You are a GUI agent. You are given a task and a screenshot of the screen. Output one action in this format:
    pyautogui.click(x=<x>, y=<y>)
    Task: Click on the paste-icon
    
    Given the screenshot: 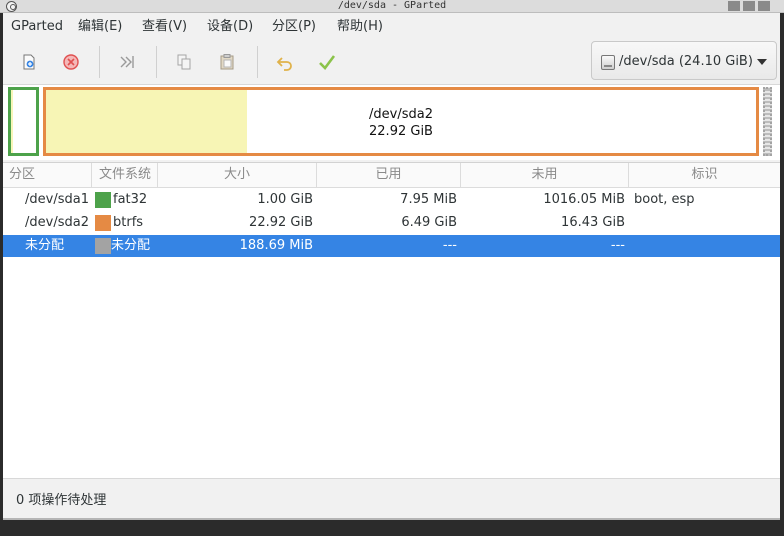 What is the action you would take?
    pyautogui.click(x=227, y=62)
    